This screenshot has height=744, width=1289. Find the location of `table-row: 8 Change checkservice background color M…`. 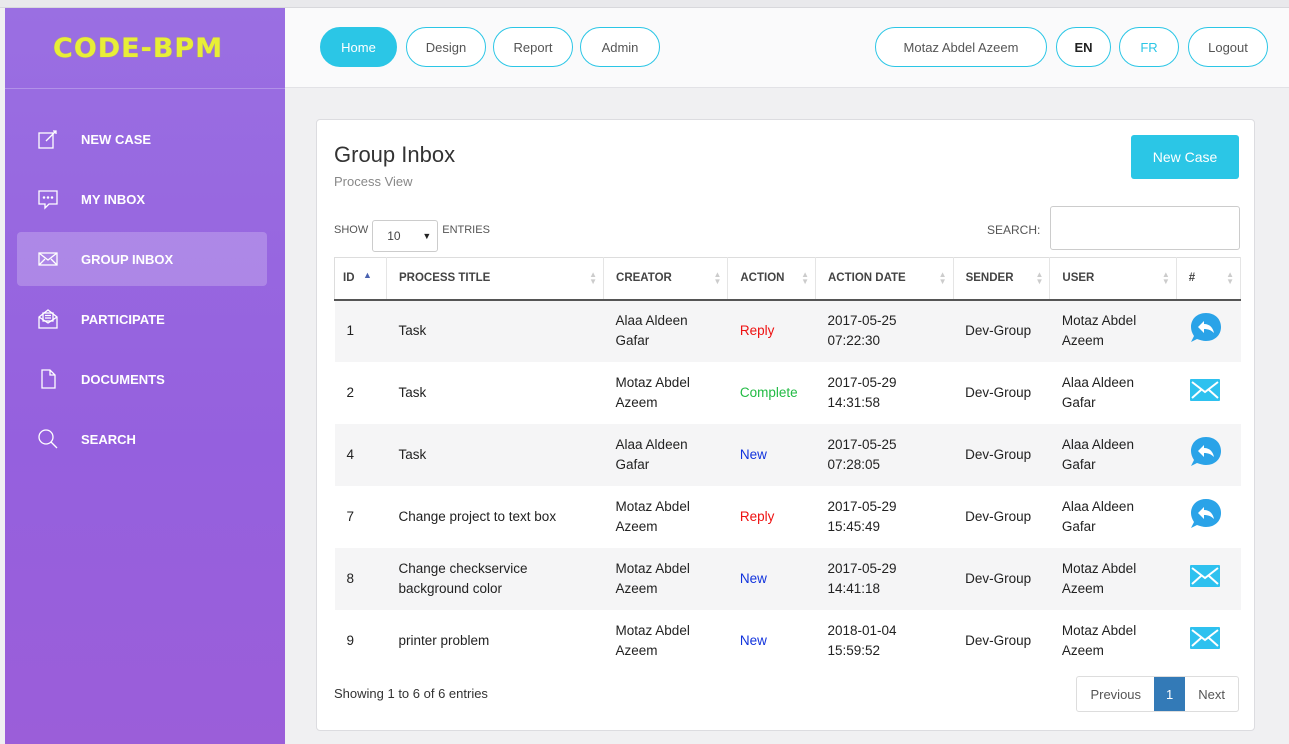

table-row: 8 Change checkservice background color M… is located at coordinates (787, 578).